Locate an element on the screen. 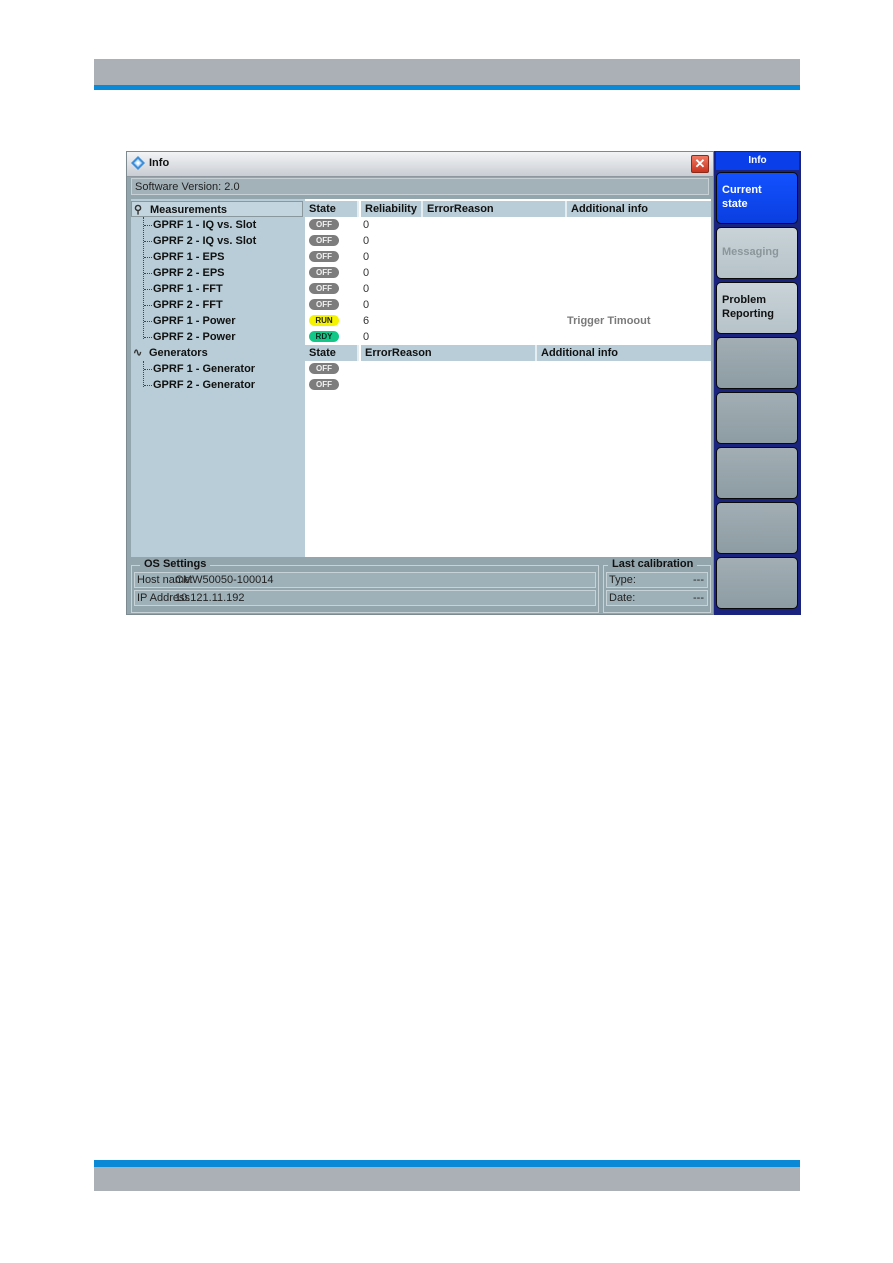 The image size is (893, 1263). host-name-value: CMW50050-100014 is located at coordinates (224, 580).